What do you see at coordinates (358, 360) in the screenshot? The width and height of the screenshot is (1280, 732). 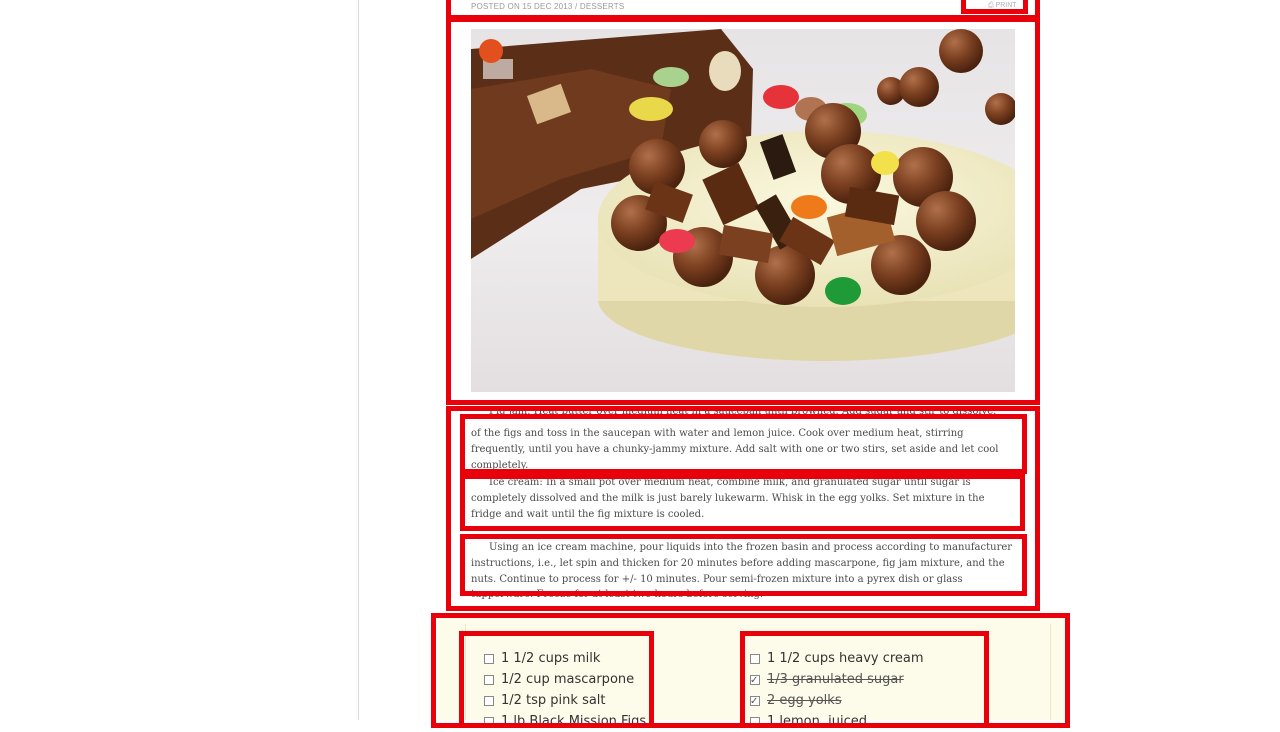 I see `sidebar-divider` at bounding box center [358, 360].